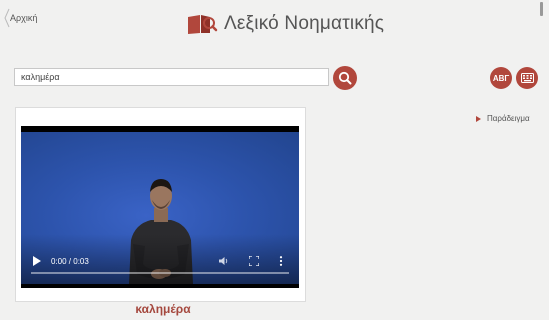  Describe the element at coordinates (160, 273) in the screenshot. I see `video-progress-bar` at that location.